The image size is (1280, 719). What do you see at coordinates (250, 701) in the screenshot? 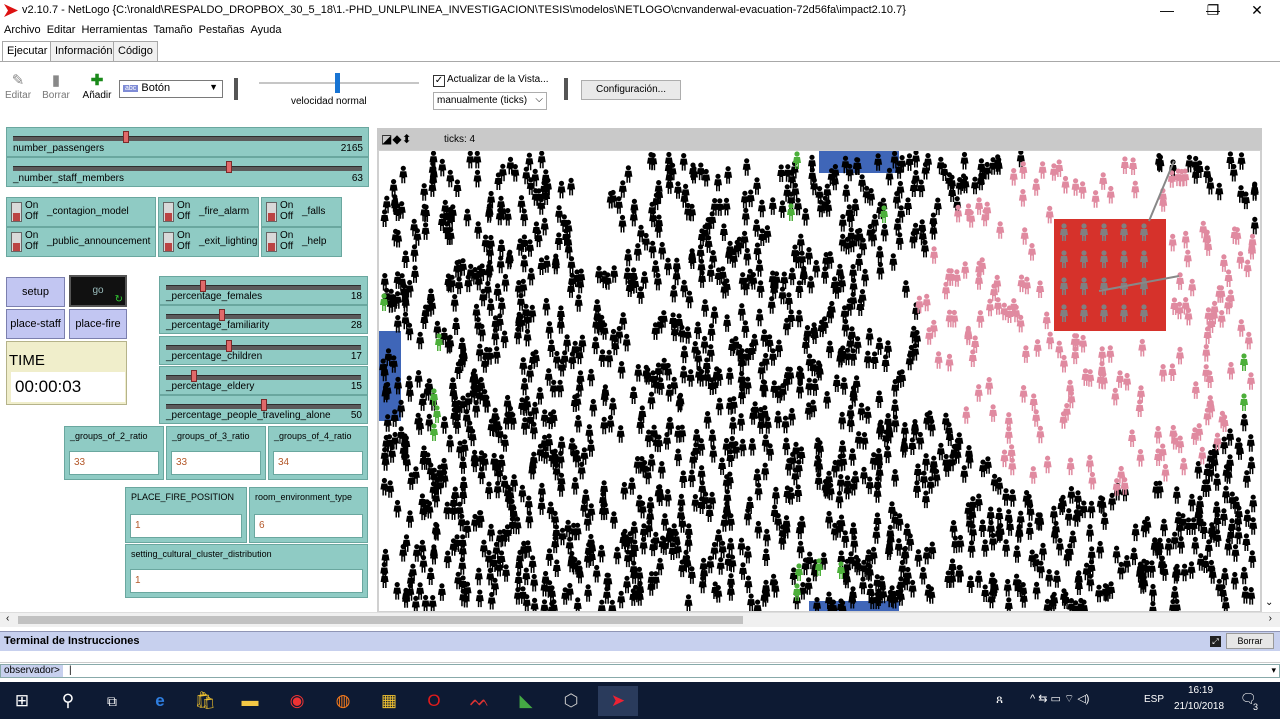
I see `file-explorer-icon: ▬` at bounding box center [250, 701].